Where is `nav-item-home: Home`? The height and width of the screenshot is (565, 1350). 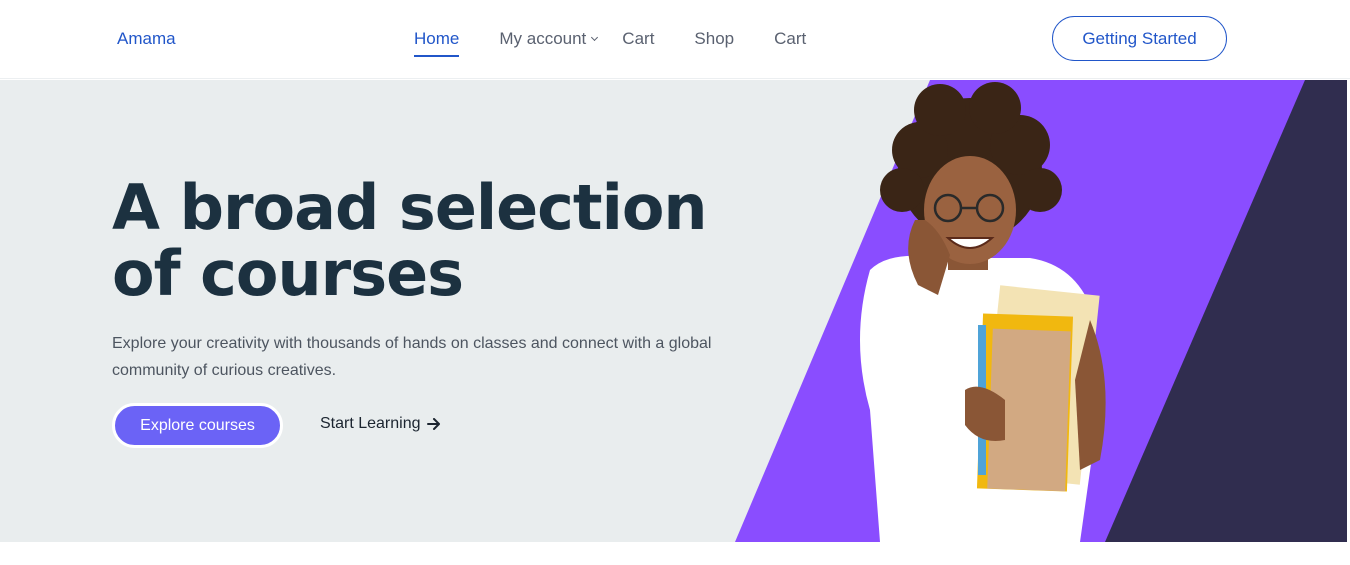 nav-item-home: Home is located at coordinates (437, 43).